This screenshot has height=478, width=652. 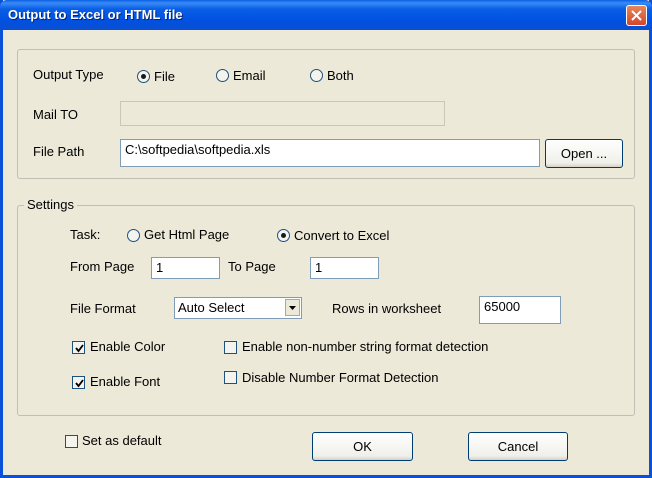 I want to click on chevron-down-icon, so click(x=292, y=308).